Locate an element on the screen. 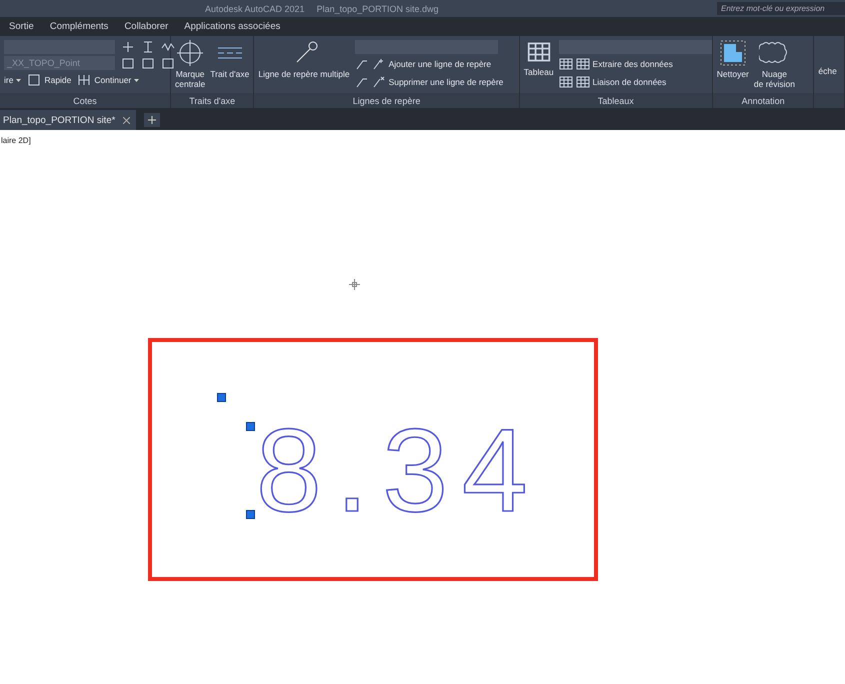 The height and width of the screenshot is (684, 845). extract-data-button: Extraire des données is located at coordinates (635, 64).